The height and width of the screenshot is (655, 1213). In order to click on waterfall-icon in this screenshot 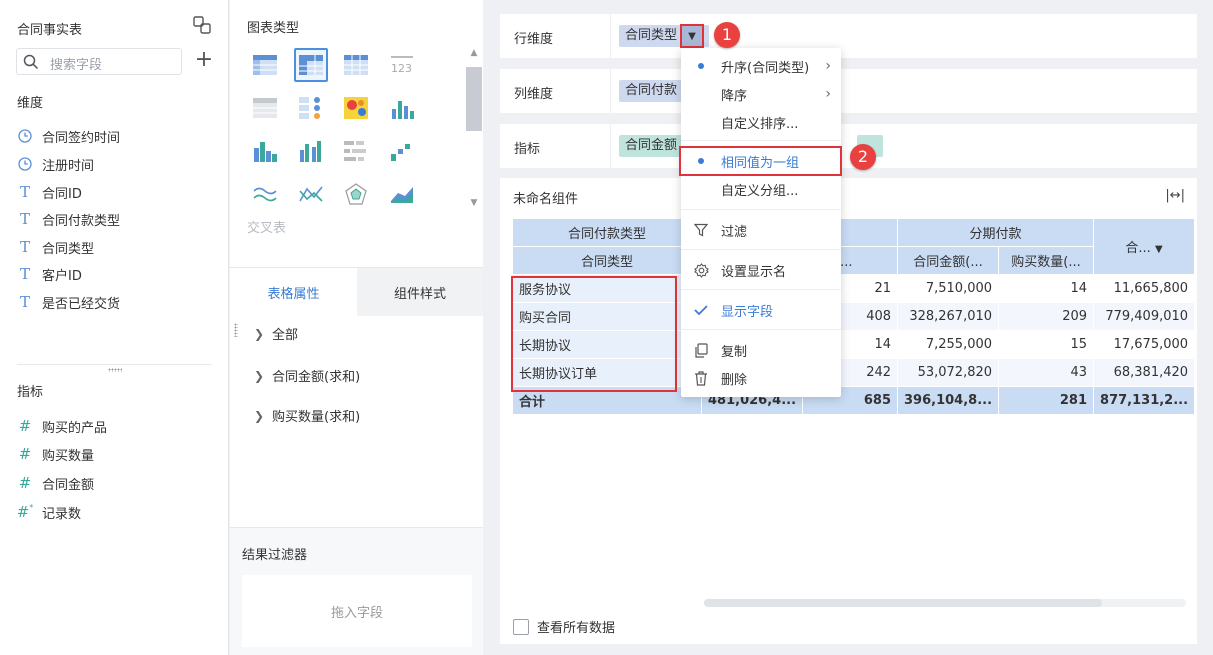, I will do `click(402, 151)`.